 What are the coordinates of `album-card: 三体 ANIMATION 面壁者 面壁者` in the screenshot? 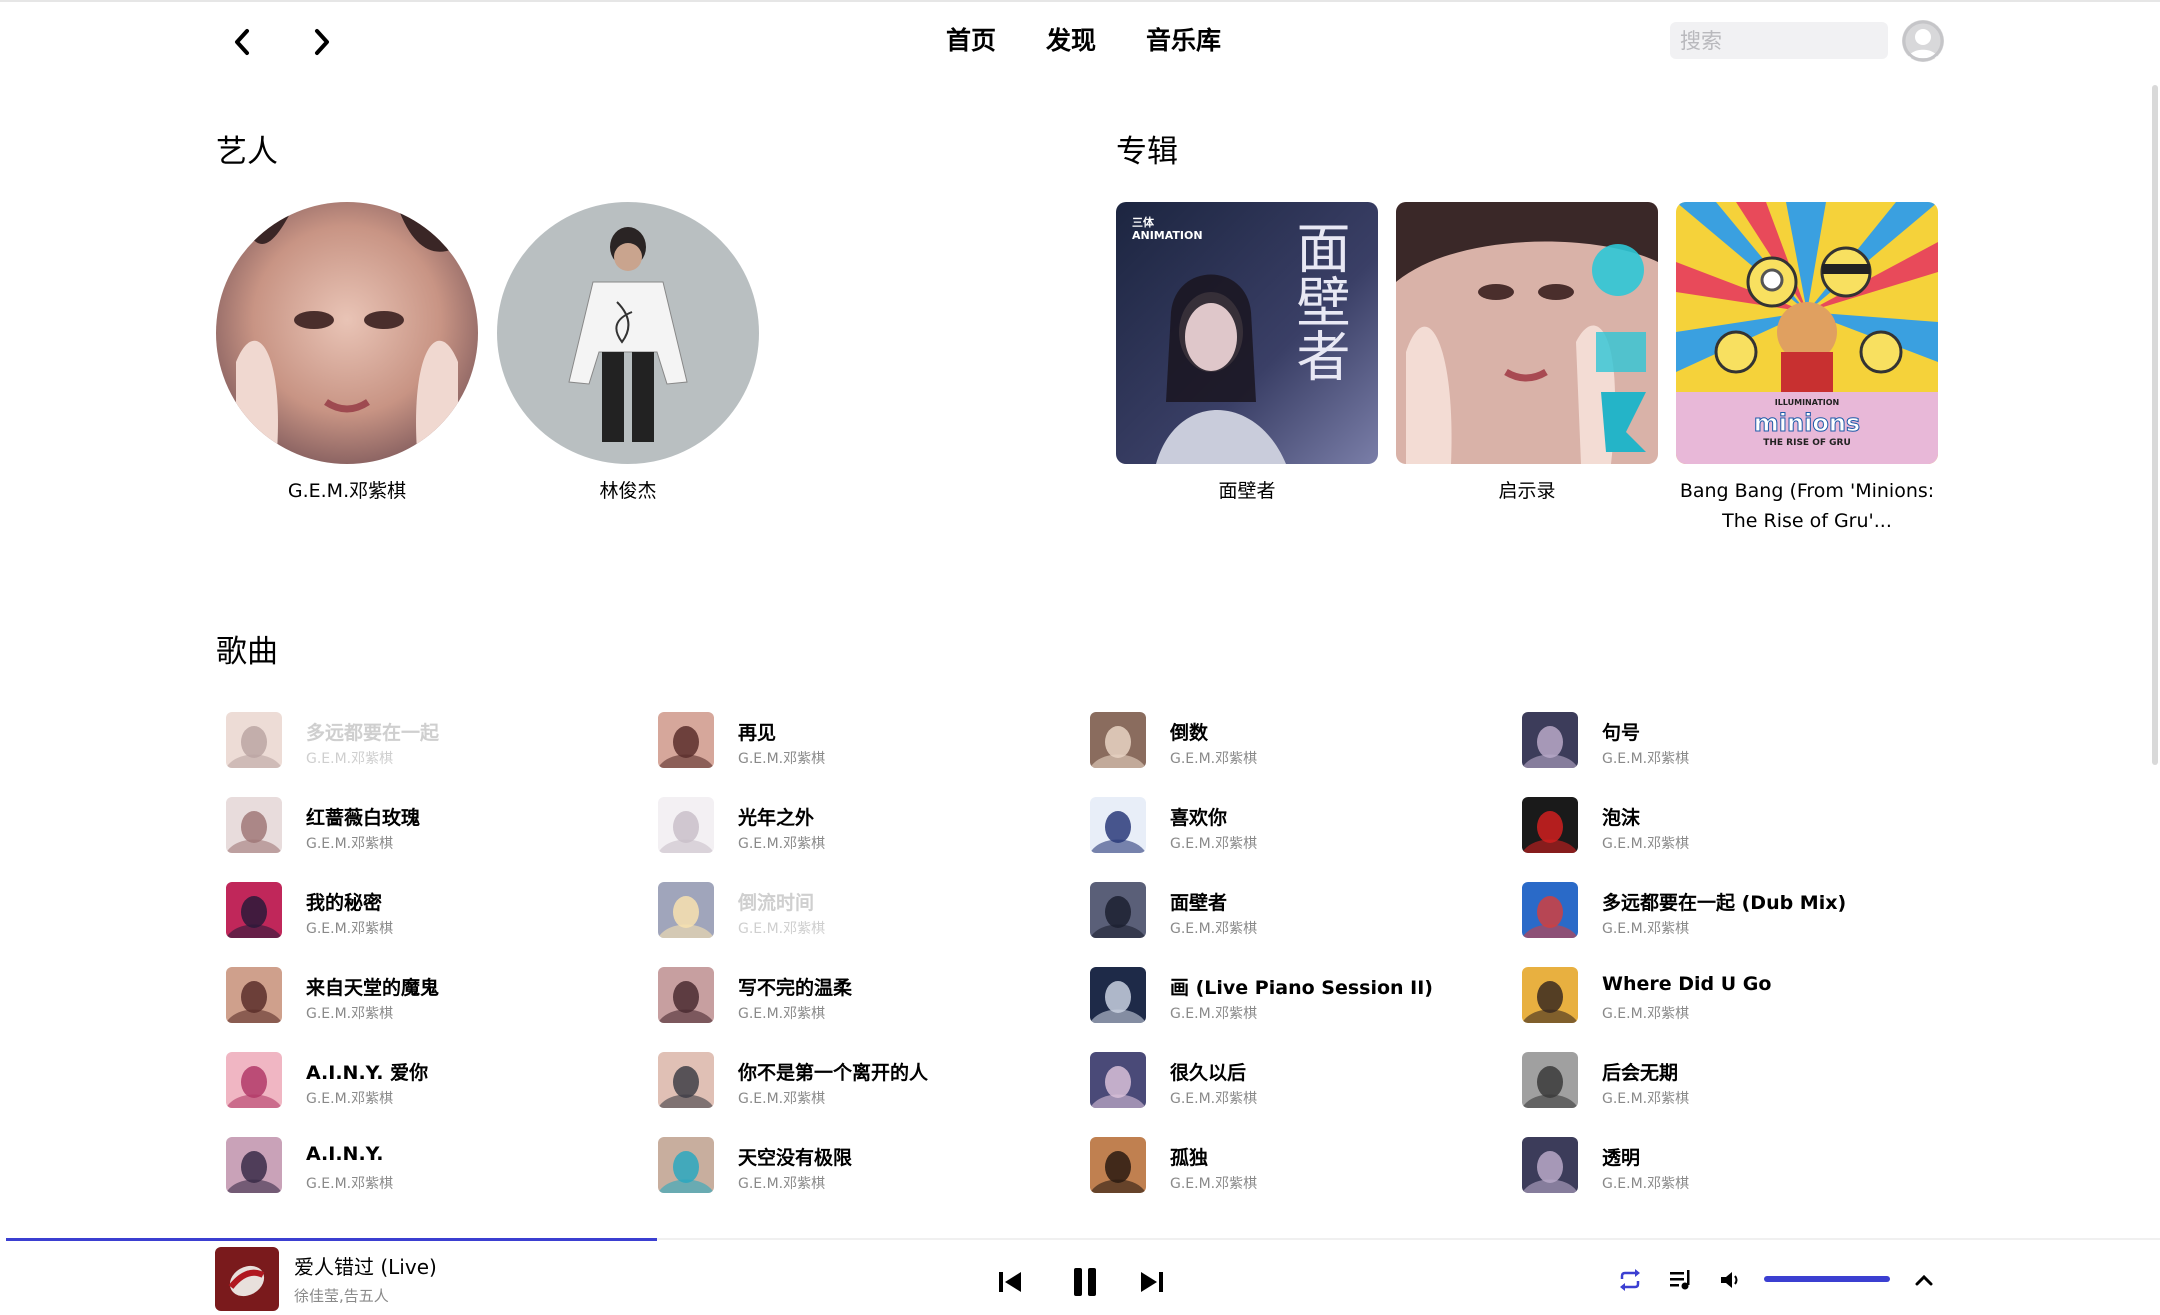 It's located at (1247, 354).